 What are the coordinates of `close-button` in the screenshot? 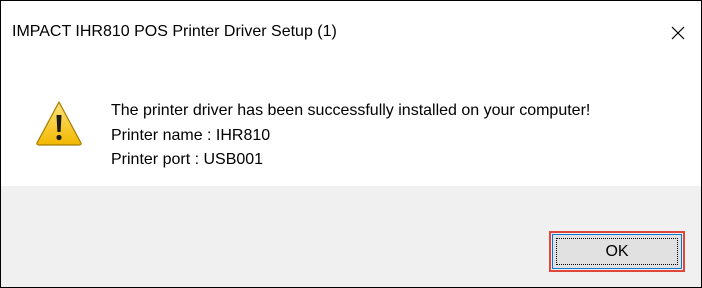 It's located at (678, 33).